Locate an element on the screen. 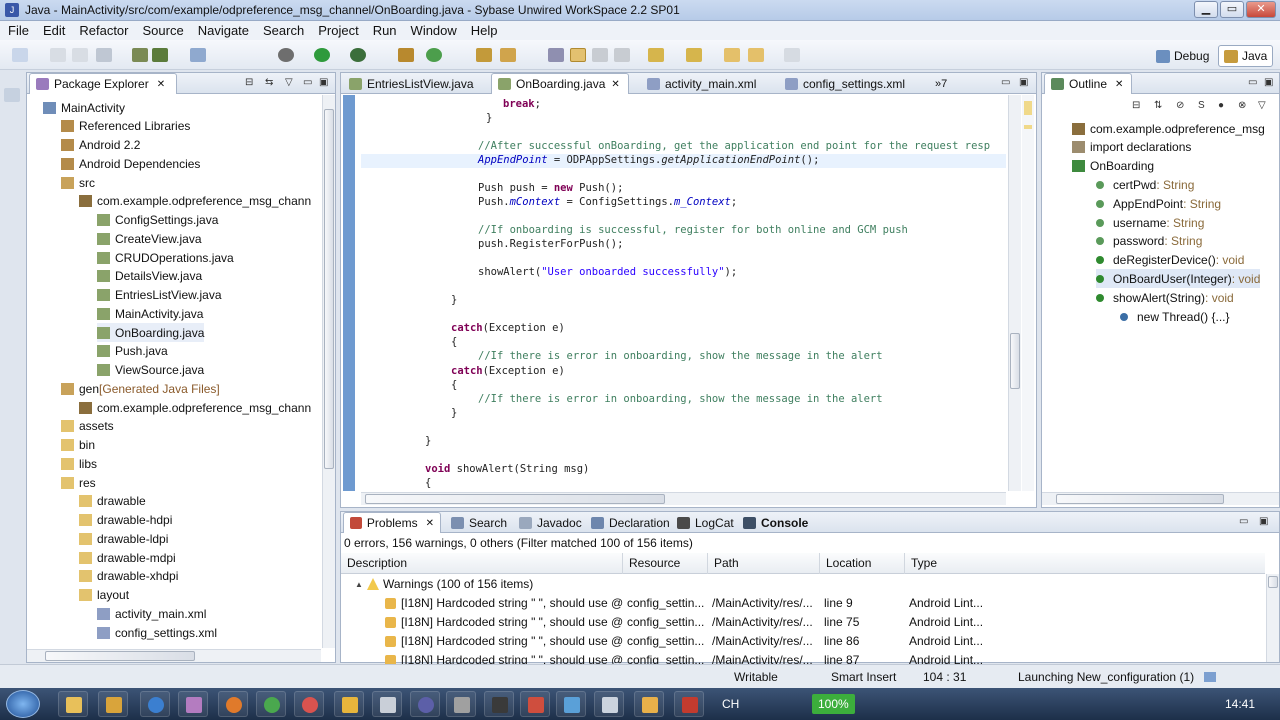 This screenshot has width=1280, height=720. package-tree-item: Referenced Libraries is located at coordinates (125, 126).